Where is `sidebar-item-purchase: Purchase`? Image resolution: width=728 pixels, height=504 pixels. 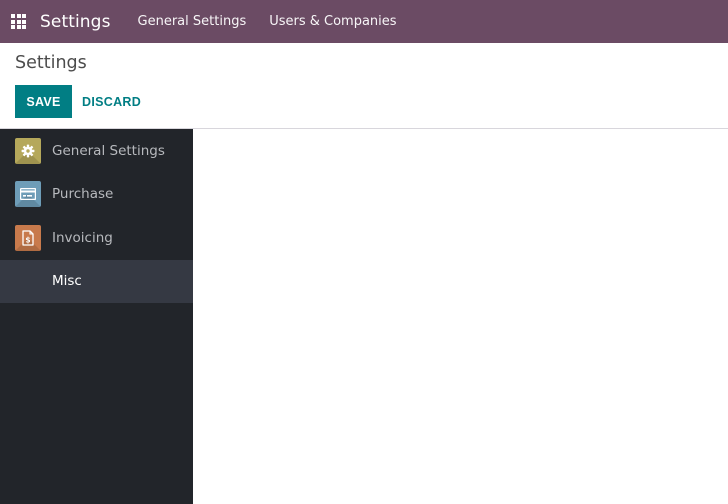 sidebar-item-purchase: Purchase is located at coordinates (96, 195).